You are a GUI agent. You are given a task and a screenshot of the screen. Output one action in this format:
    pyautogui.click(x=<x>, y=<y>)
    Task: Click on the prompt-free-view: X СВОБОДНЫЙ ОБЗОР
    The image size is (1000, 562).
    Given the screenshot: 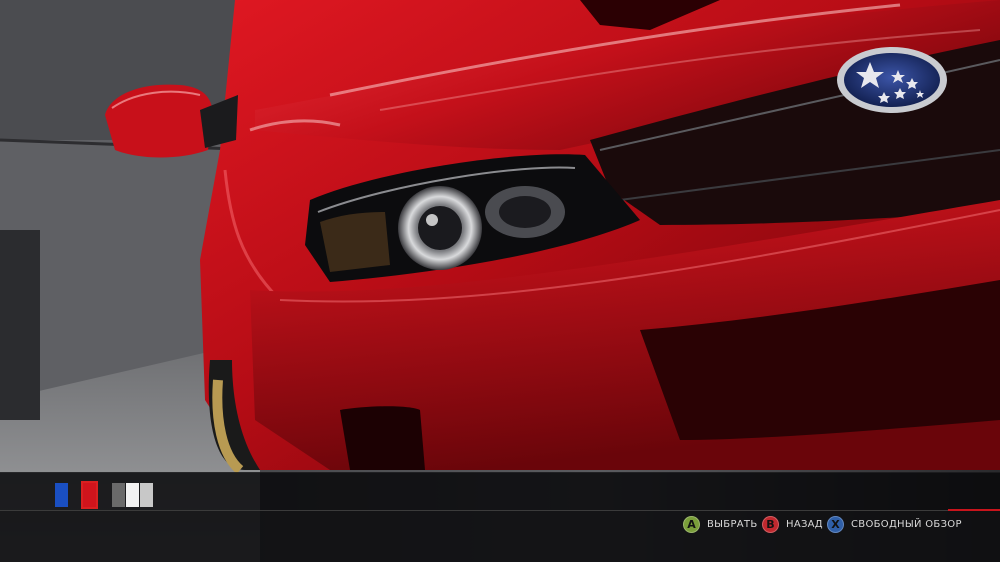 What is the action you would take?
    pyautogui.click(x=894, y=524)
    